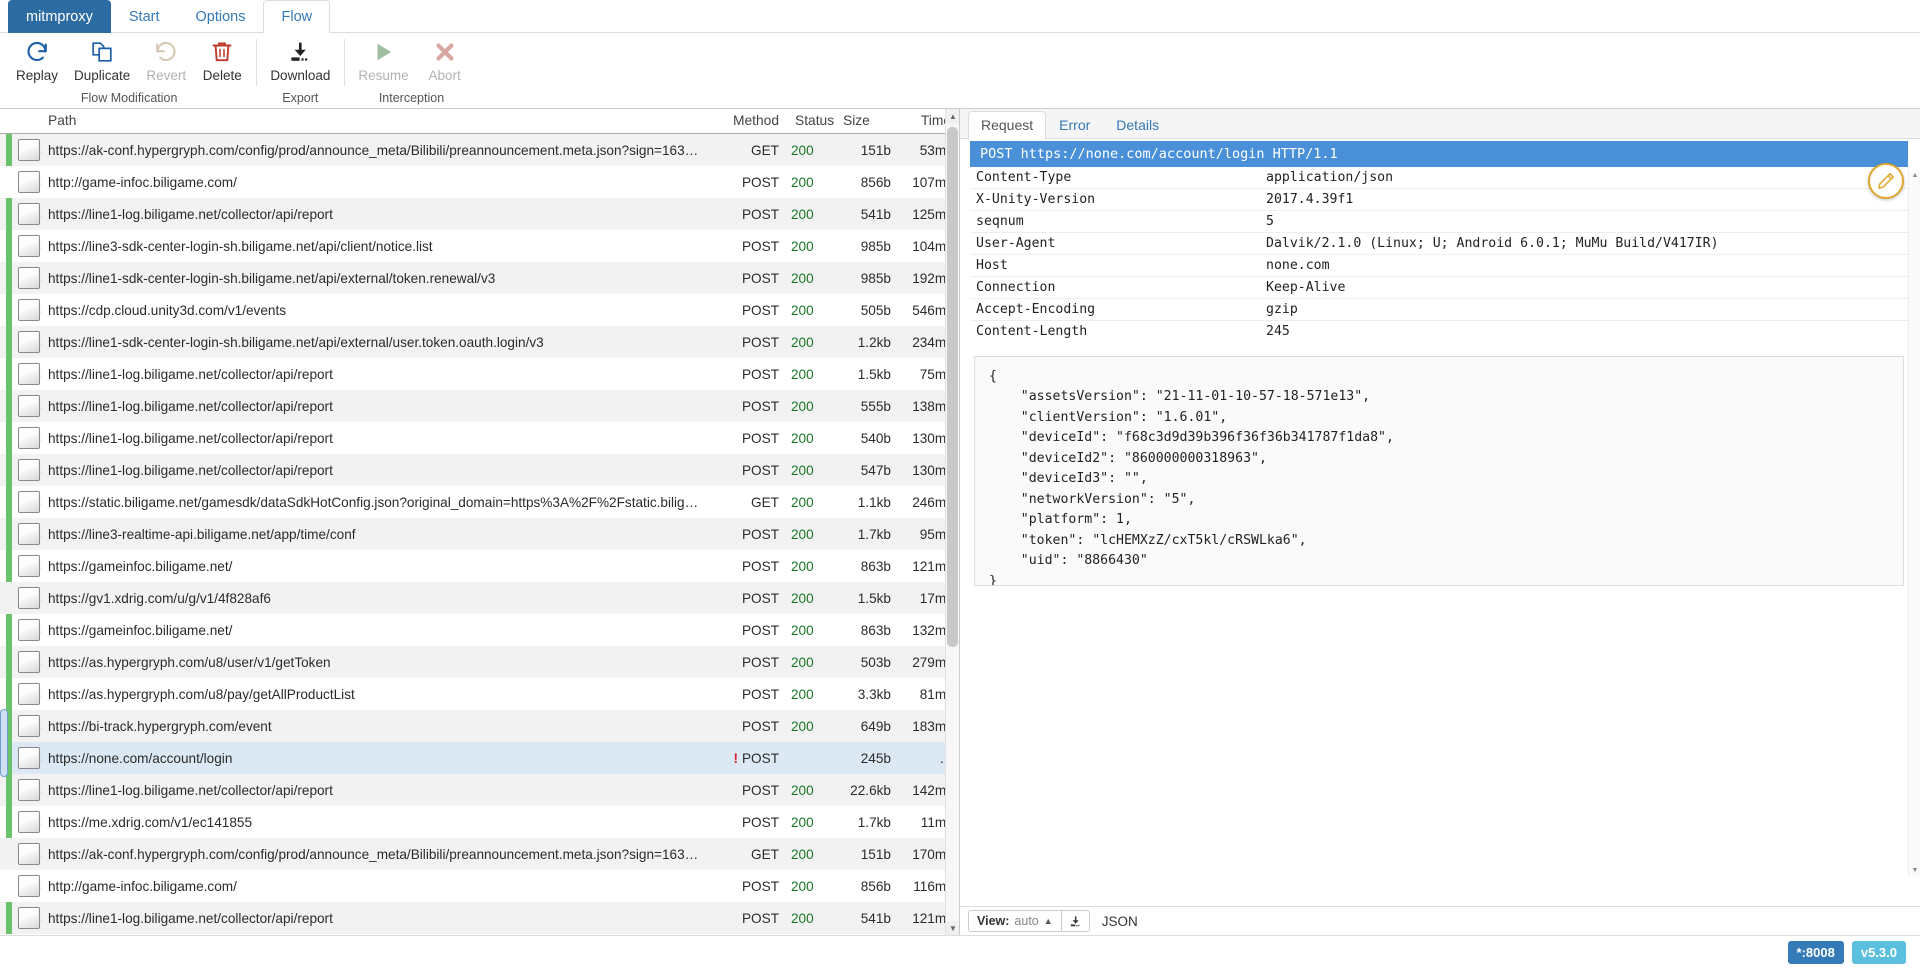 Image resolution: width=1920 pixels, height=969 pixels. I want to click on brand-tab-mitmproxy: mitmproxy, so click(59, 16).